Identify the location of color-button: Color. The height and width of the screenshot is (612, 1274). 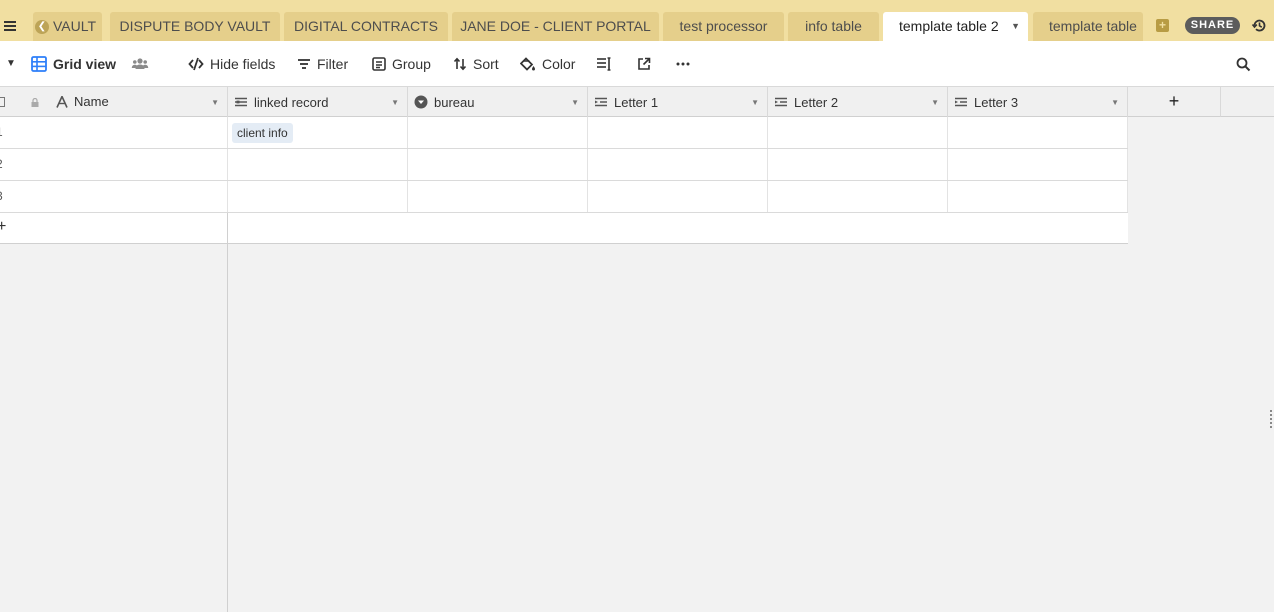
(547, 64).